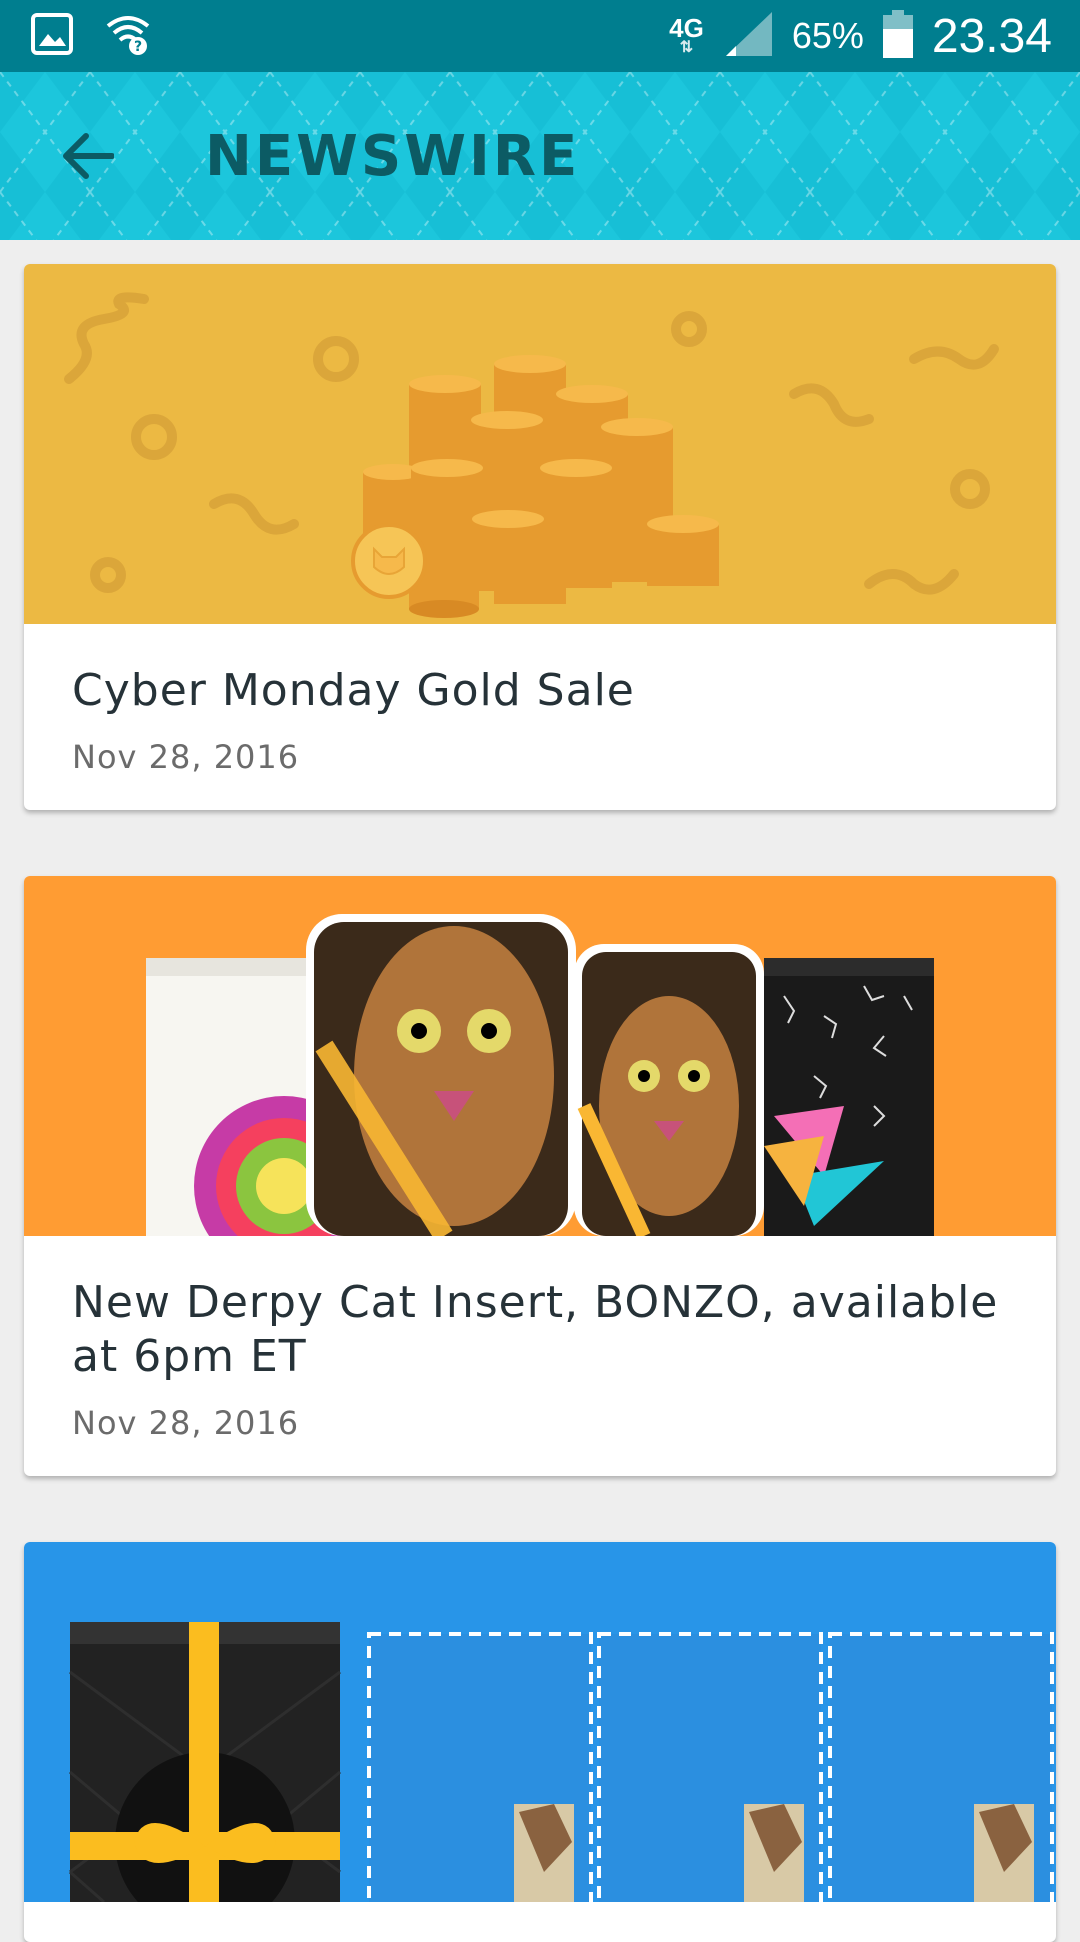  I want to click on network-type: 4G ⇅, so click(686, 34).